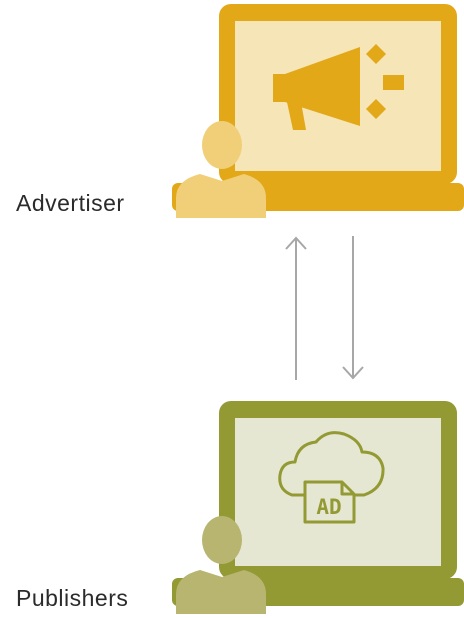 The image size is (464, 618). Describe the element at coordinates (328, 507) in the screenshot. I see `ad-badge-text: AD` at that location.